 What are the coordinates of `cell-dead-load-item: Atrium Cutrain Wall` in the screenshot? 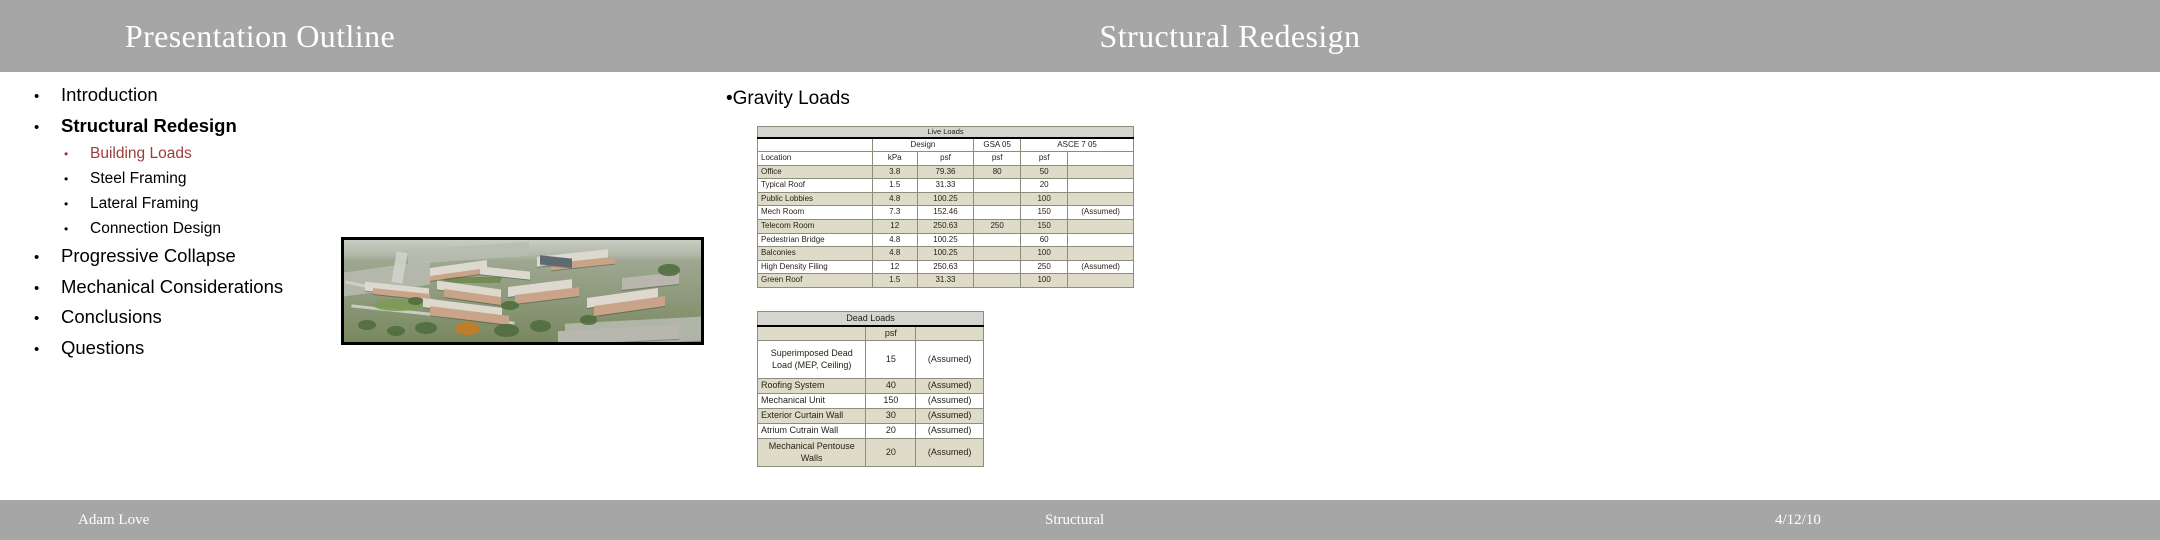 It's located at (811, 431).